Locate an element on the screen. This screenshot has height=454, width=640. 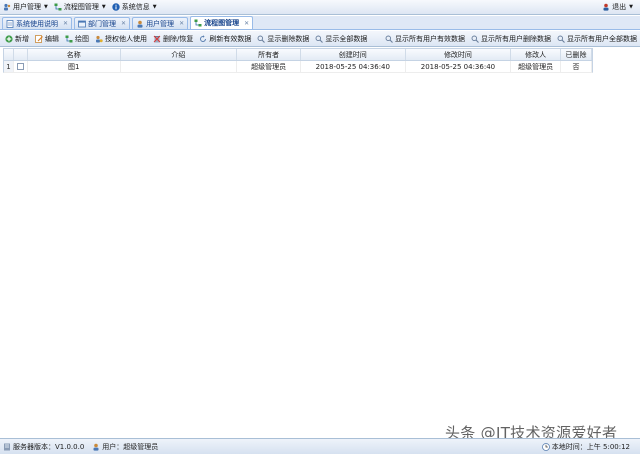
cell-name: 图1 is located at coordinates (74, 66).